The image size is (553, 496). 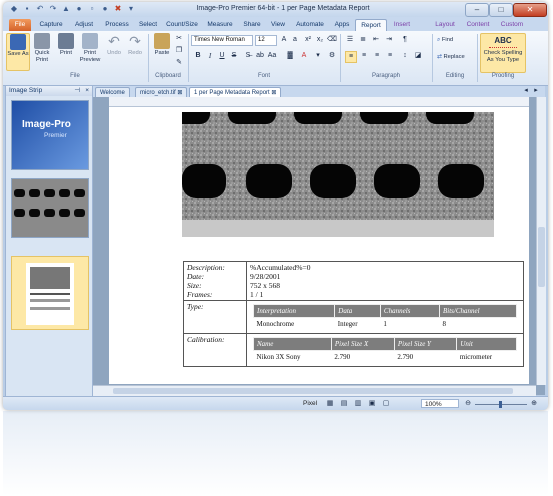 What do you see at coordinates (50, 208) in the screenshot?
I see `thumbnail-micro-etch` at bounding box center [50, 208].